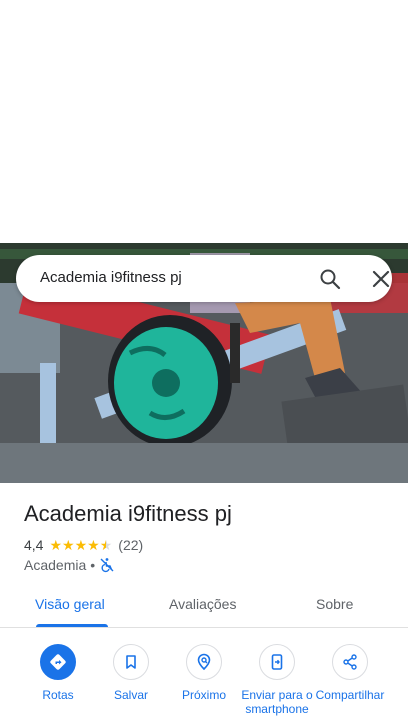 The width and height of the screenshot is (408, 726). What do you see at coordinates (106, 545) in the screenshot?
I see `half-star-icon: ★` at bounding box center [106, 545].